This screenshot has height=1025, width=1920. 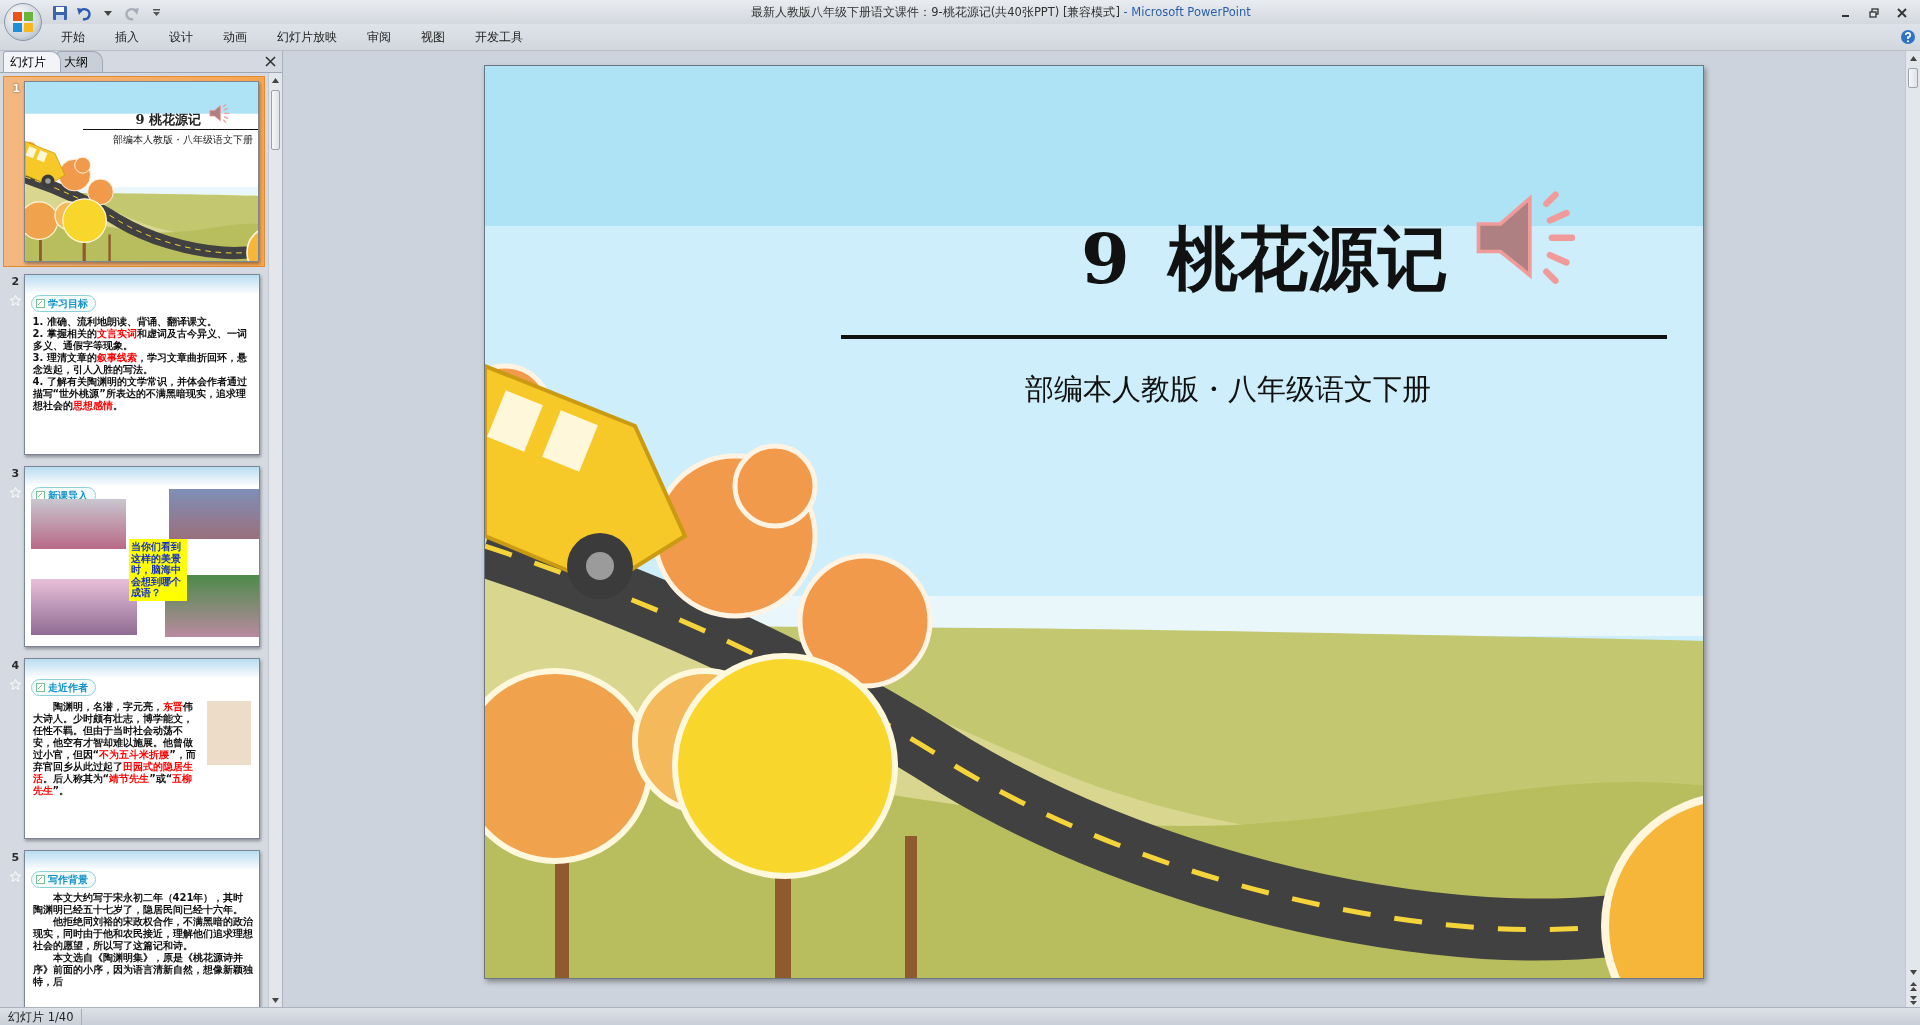 I want to click on paragraph-text: 本文大约写于宋永初二年（421年），其时陶渊明已经五十七岁了，隐居民间已经十六年。, so click(x=138, y=904).